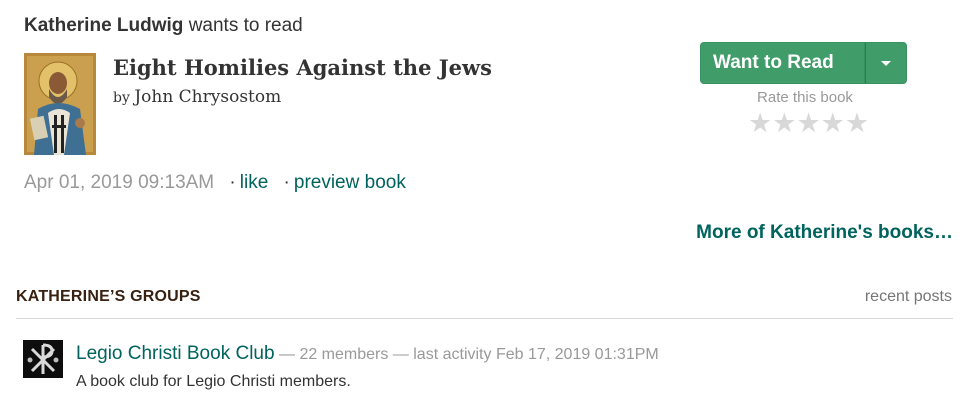 The width and height of the screenshot is (976, 413). What do you see at coordinates (175, 353) in the screenshot?
I see `group-name-link: Legio Christi Book Club` at bounding box center [175, 353].